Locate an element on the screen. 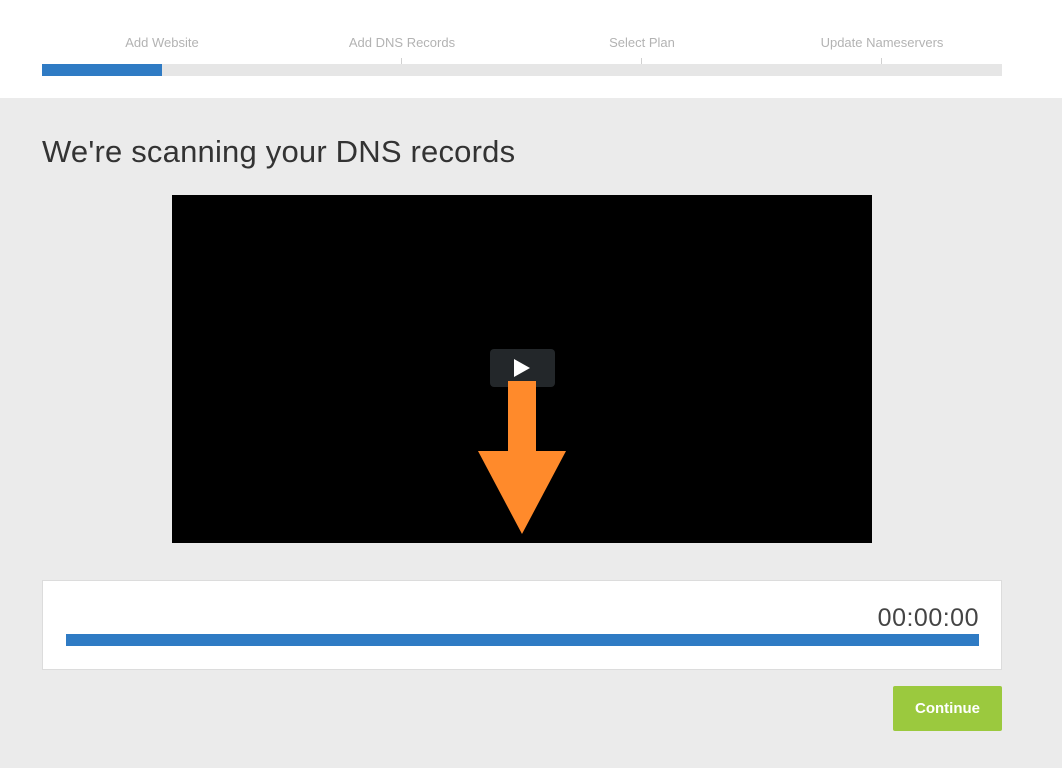 The width and height of the screenshot is (1062, 768). step-select-plan: Select Plan is located at coordinates (642, 42).